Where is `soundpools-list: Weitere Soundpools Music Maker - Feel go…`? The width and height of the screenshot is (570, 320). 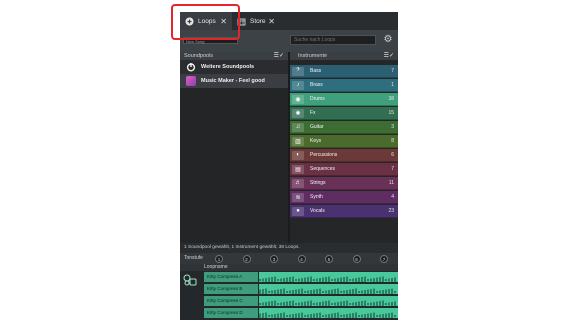 soundpools-list: Weitere Soundpools Music Maker - Feel go… is located at coordinates (234, 151).